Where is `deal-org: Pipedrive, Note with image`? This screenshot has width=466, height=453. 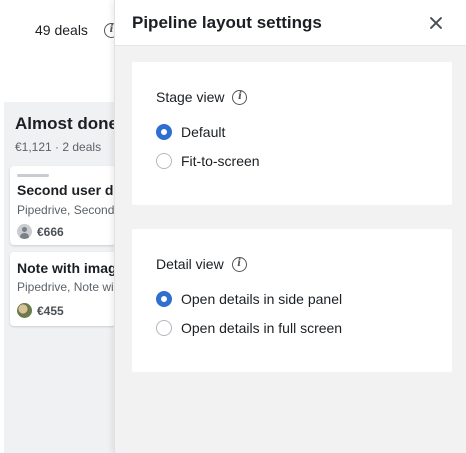
deal-org: Pipedrive, Note with image is located at coordinates (66, 287).